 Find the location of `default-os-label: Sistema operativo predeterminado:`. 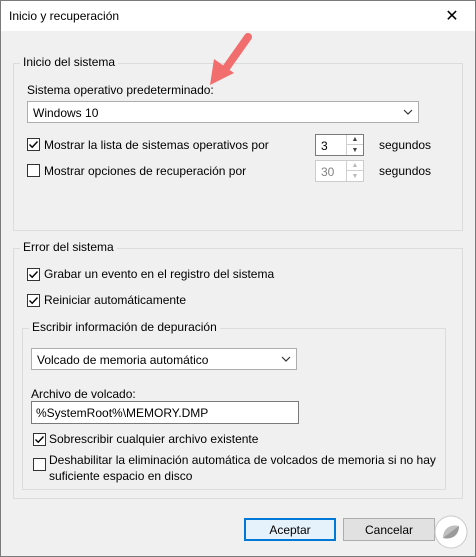

default-os-label: Sistema operativo predeterminado: is located at coordinates (120, 90).